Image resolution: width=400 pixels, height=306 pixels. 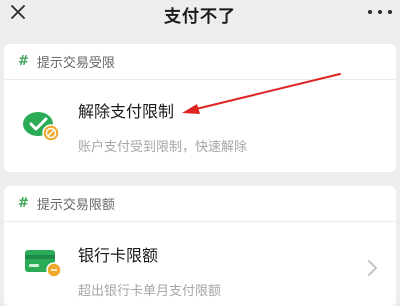 What do you see at coordinates (118, 255) in the screenshot?
I see `row-title: 银行卡限额` at bounding box center [118, 255].